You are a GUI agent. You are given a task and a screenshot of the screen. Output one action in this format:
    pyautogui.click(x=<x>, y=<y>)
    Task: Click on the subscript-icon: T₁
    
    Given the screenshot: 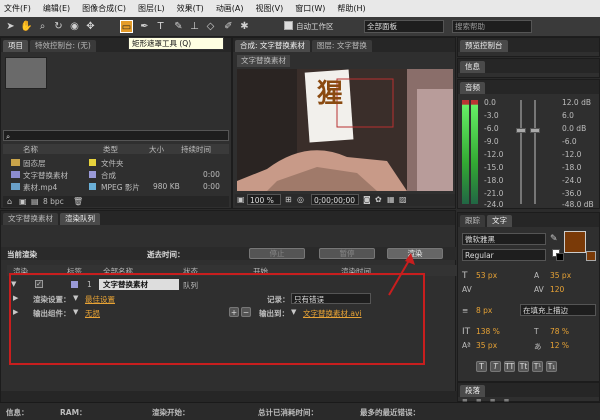 What is the action you would take?
    pyautogui.click(x=551, y=366)
    